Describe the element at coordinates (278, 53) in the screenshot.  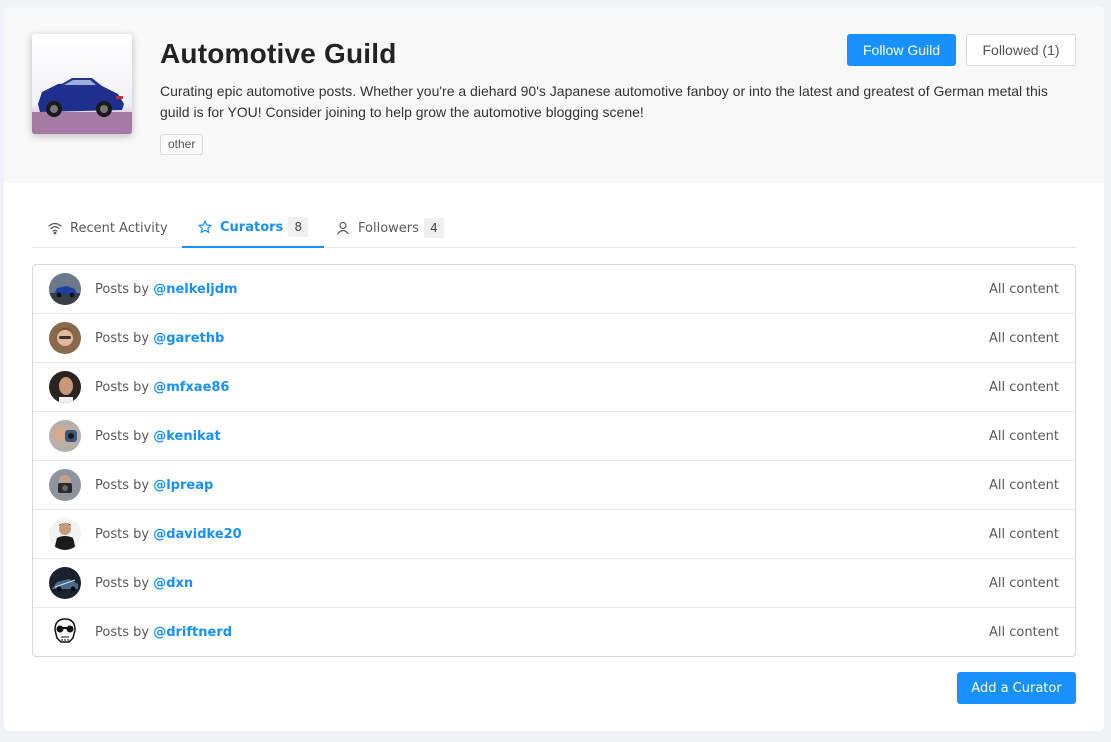
I see `page-title: Automotive Guild` at that location.